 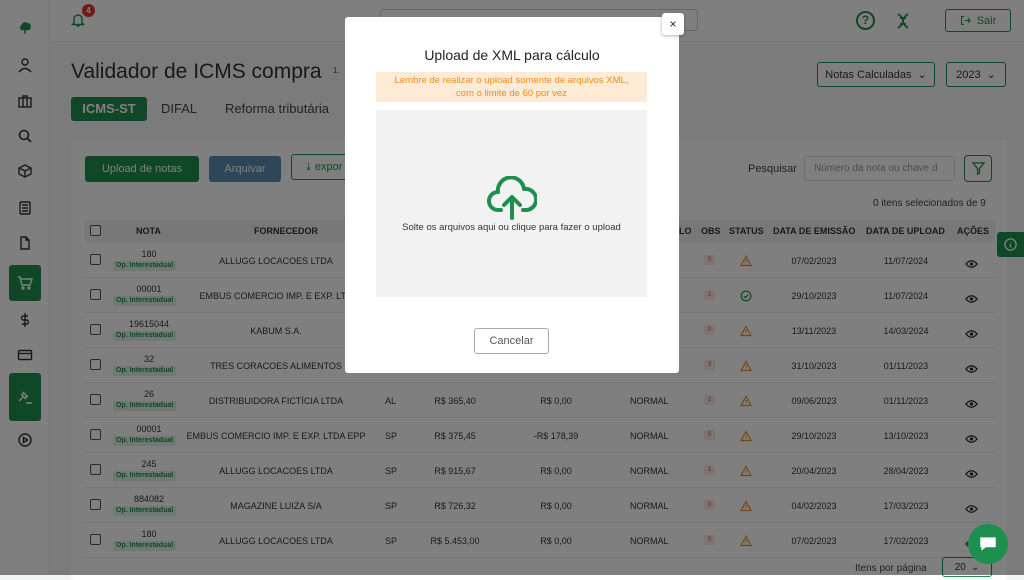 What do you see at coordinates (511, 341) in the screenshot?
I see `cancel-button: Cancelar` at bounding box center [511, 341].